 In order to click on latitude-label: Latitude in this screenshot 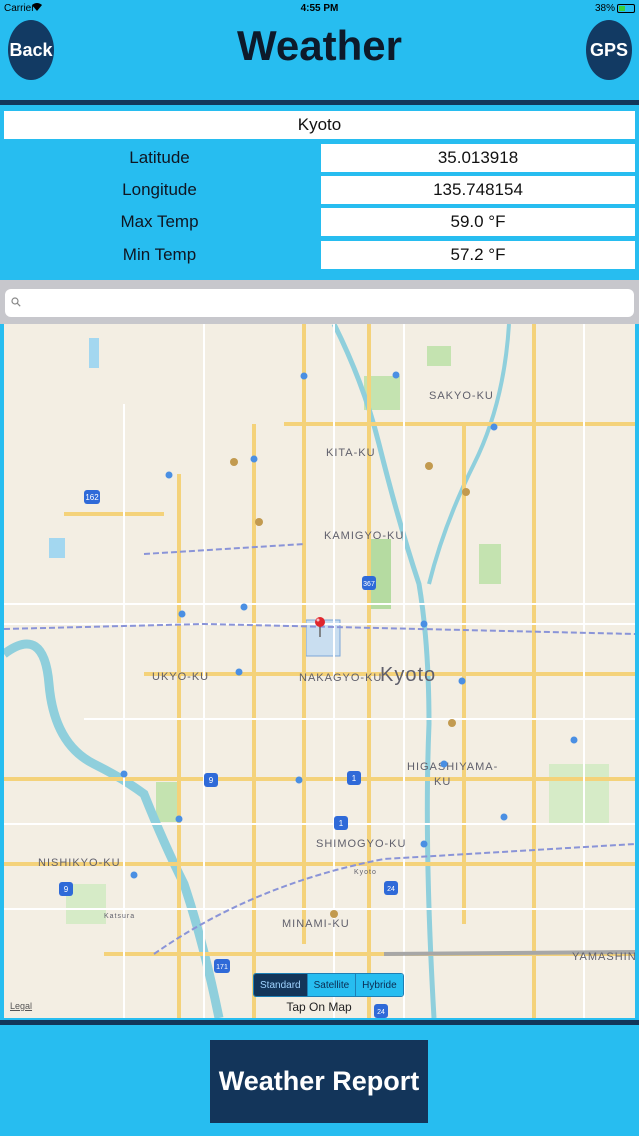, I will do `click(159, 157)`.